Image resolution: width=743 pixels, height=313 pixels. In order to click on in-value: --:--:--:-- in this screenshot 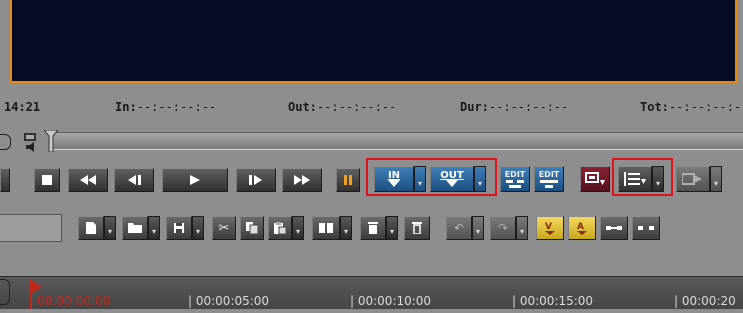, I will do `click(176, 107)`.